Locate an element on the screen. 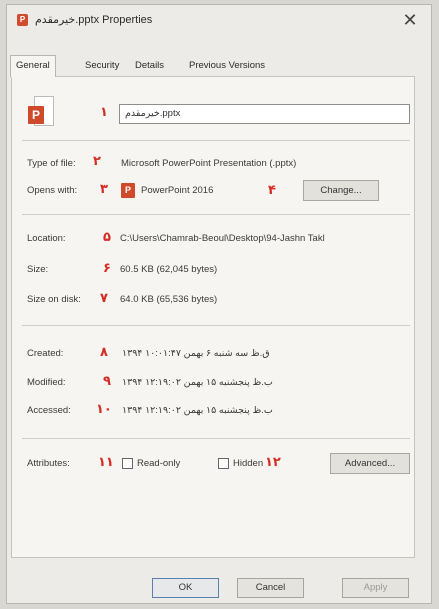  powerpoint-badge: P is located at coordinates (36, 115).